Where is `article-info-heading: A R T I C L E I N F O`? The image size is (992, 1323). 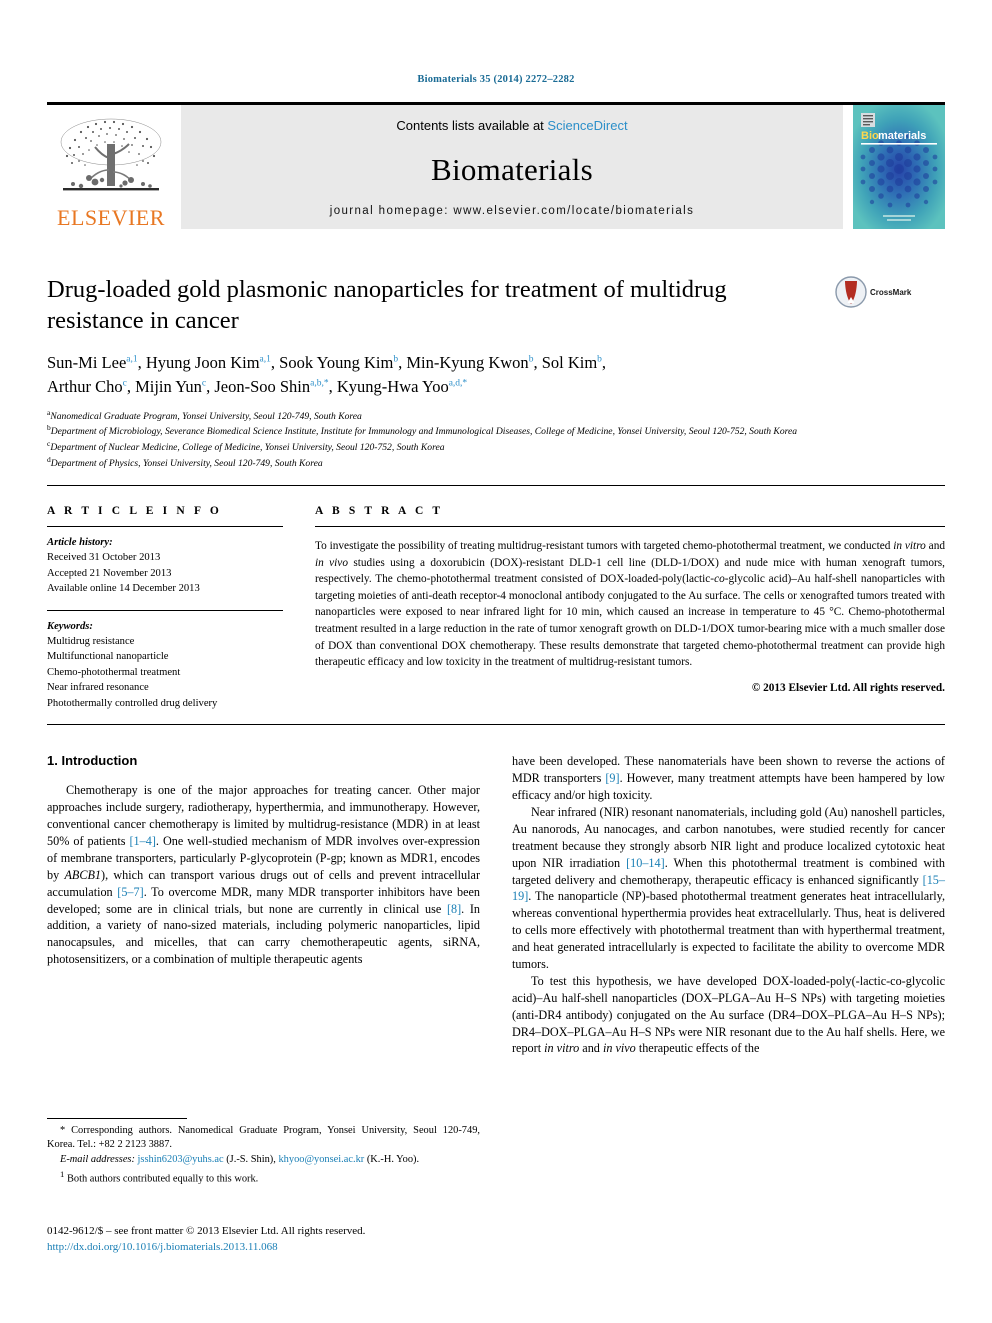 article-info-heading: A R T I C L E I N F O is located at coordinates (134, 510).